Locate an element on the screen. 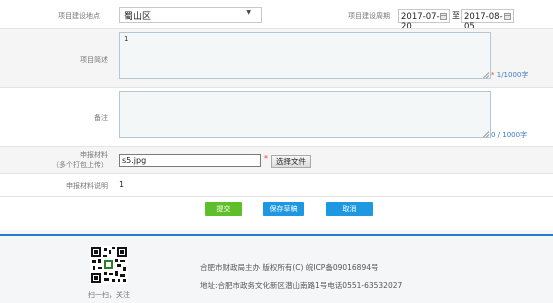 The height and width of the screenshot is (303, 553). remark-counter: 0 / 1000字 is located at coordinates (509, 135).